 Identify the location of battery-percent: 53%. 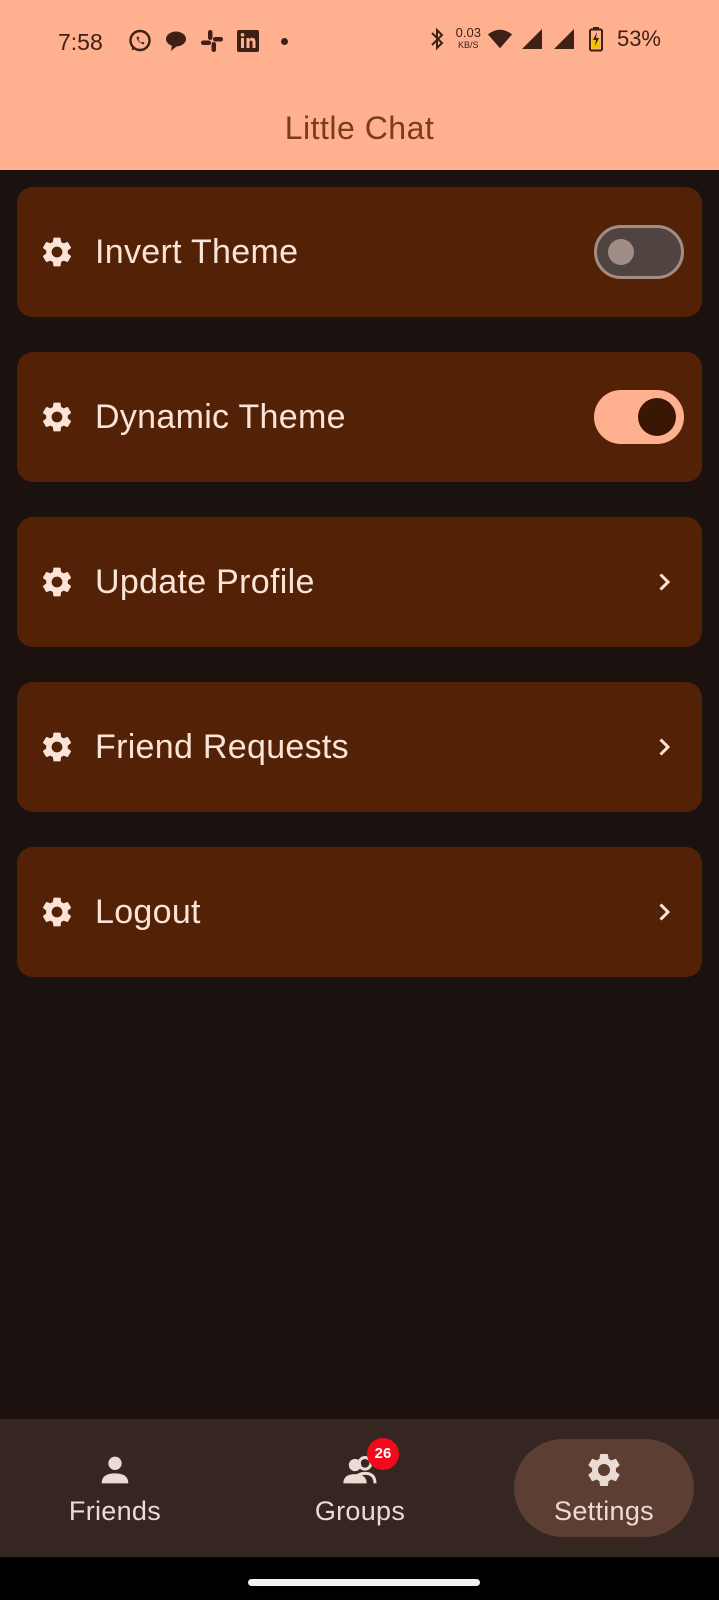
(638, 38).